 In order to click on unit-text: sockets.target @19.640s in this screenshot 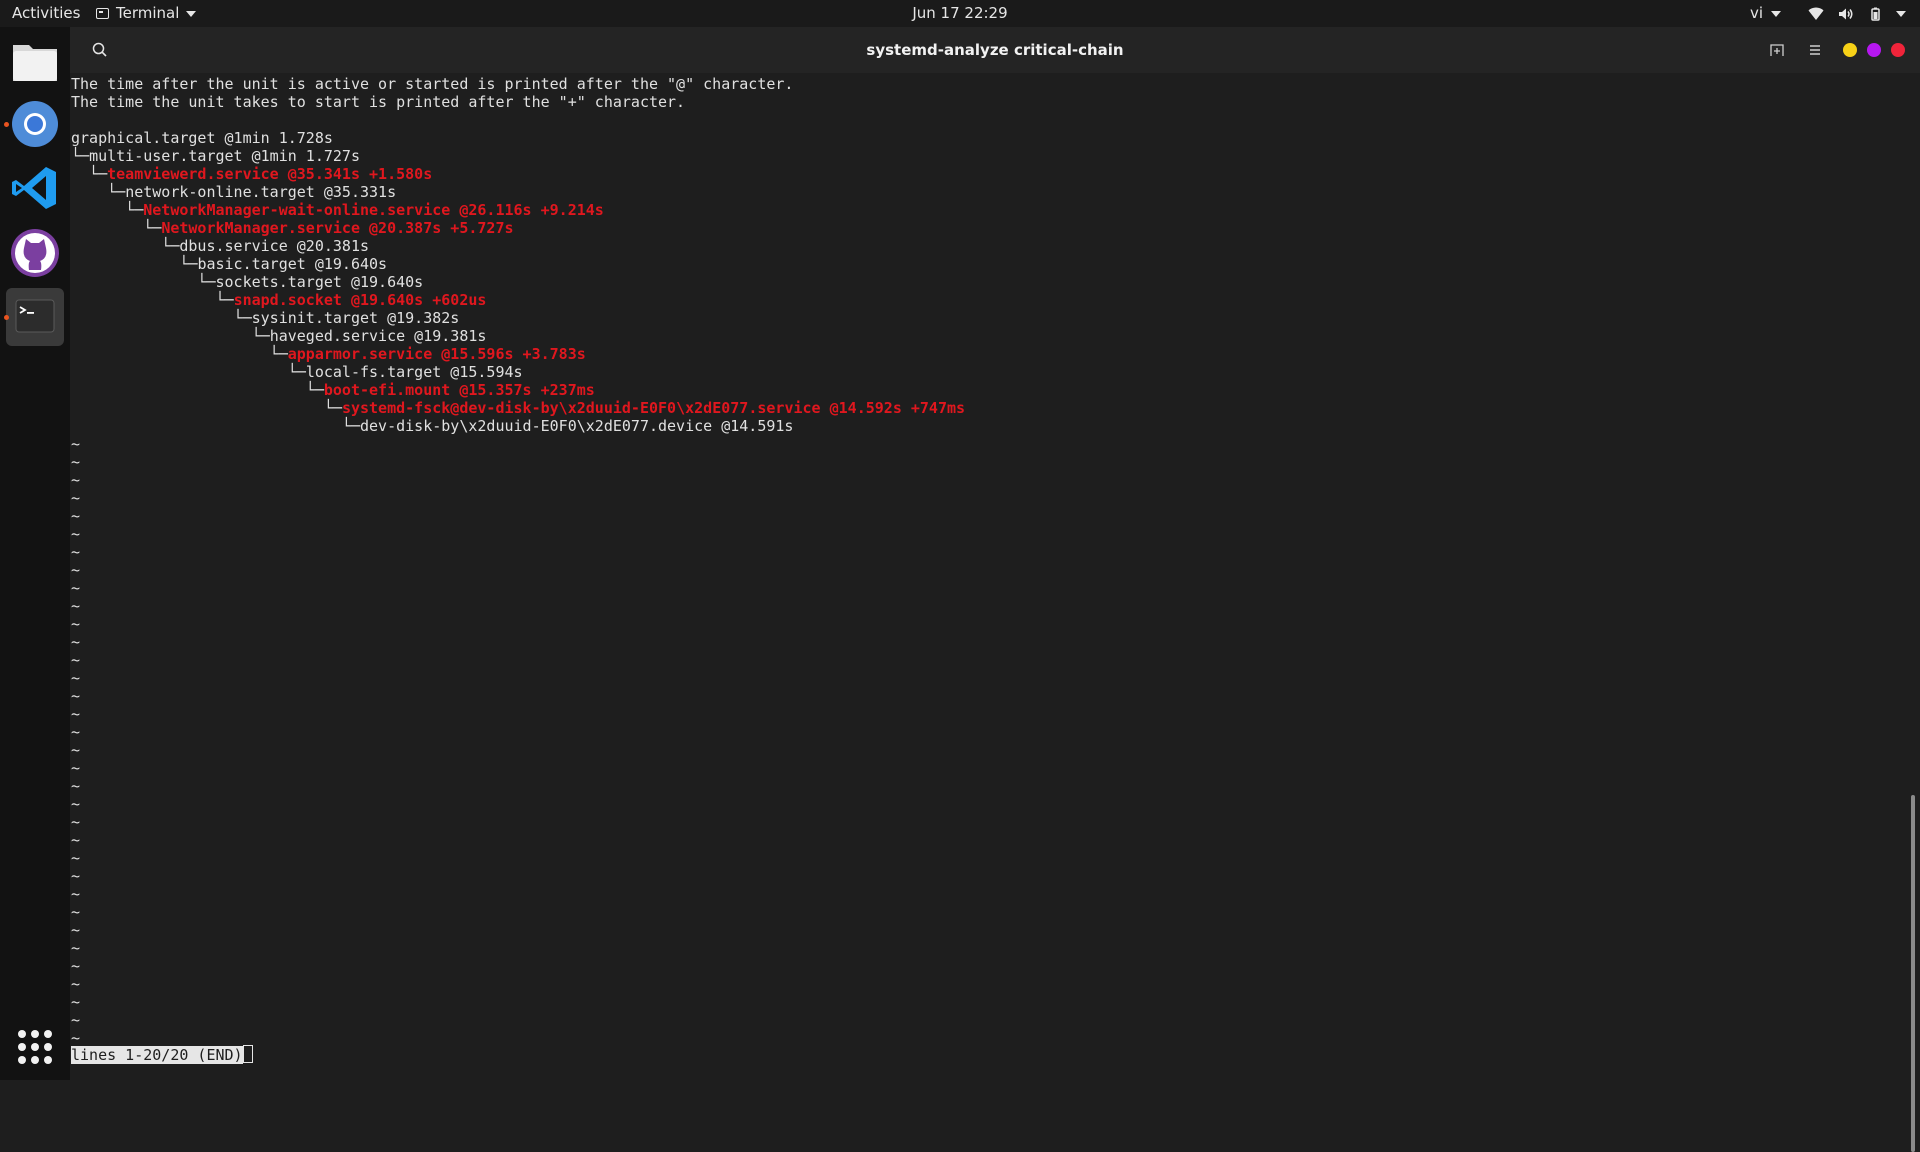, I will do `click(319, 282)`.